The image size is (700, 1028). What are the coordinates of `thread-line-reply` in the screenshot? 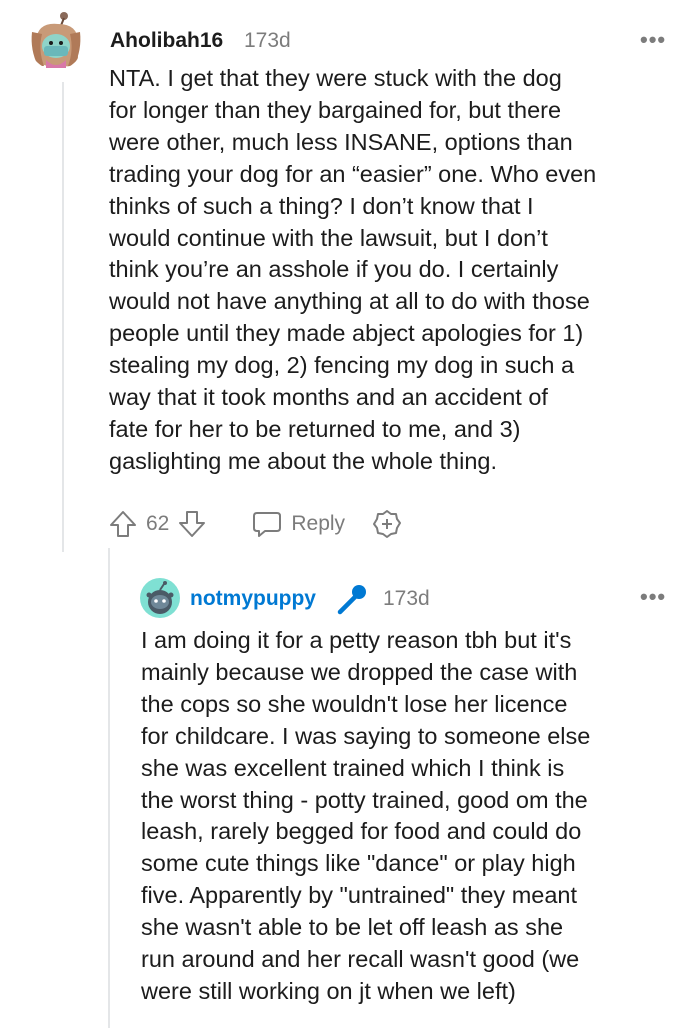 It's located at (109, 788).